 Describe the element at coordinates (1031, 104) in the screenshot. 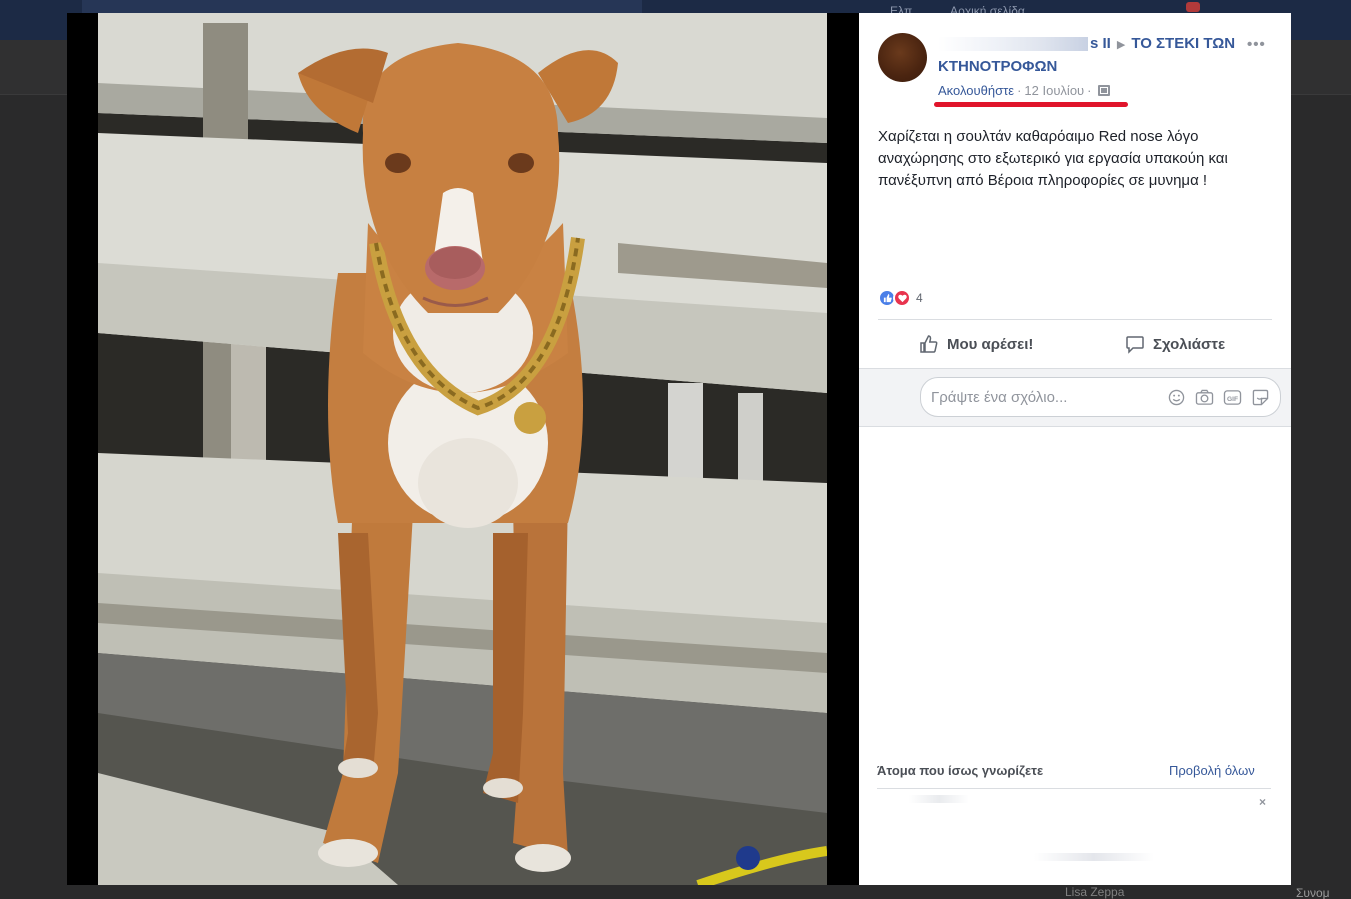

I see `red-highlight-underline` at that location.